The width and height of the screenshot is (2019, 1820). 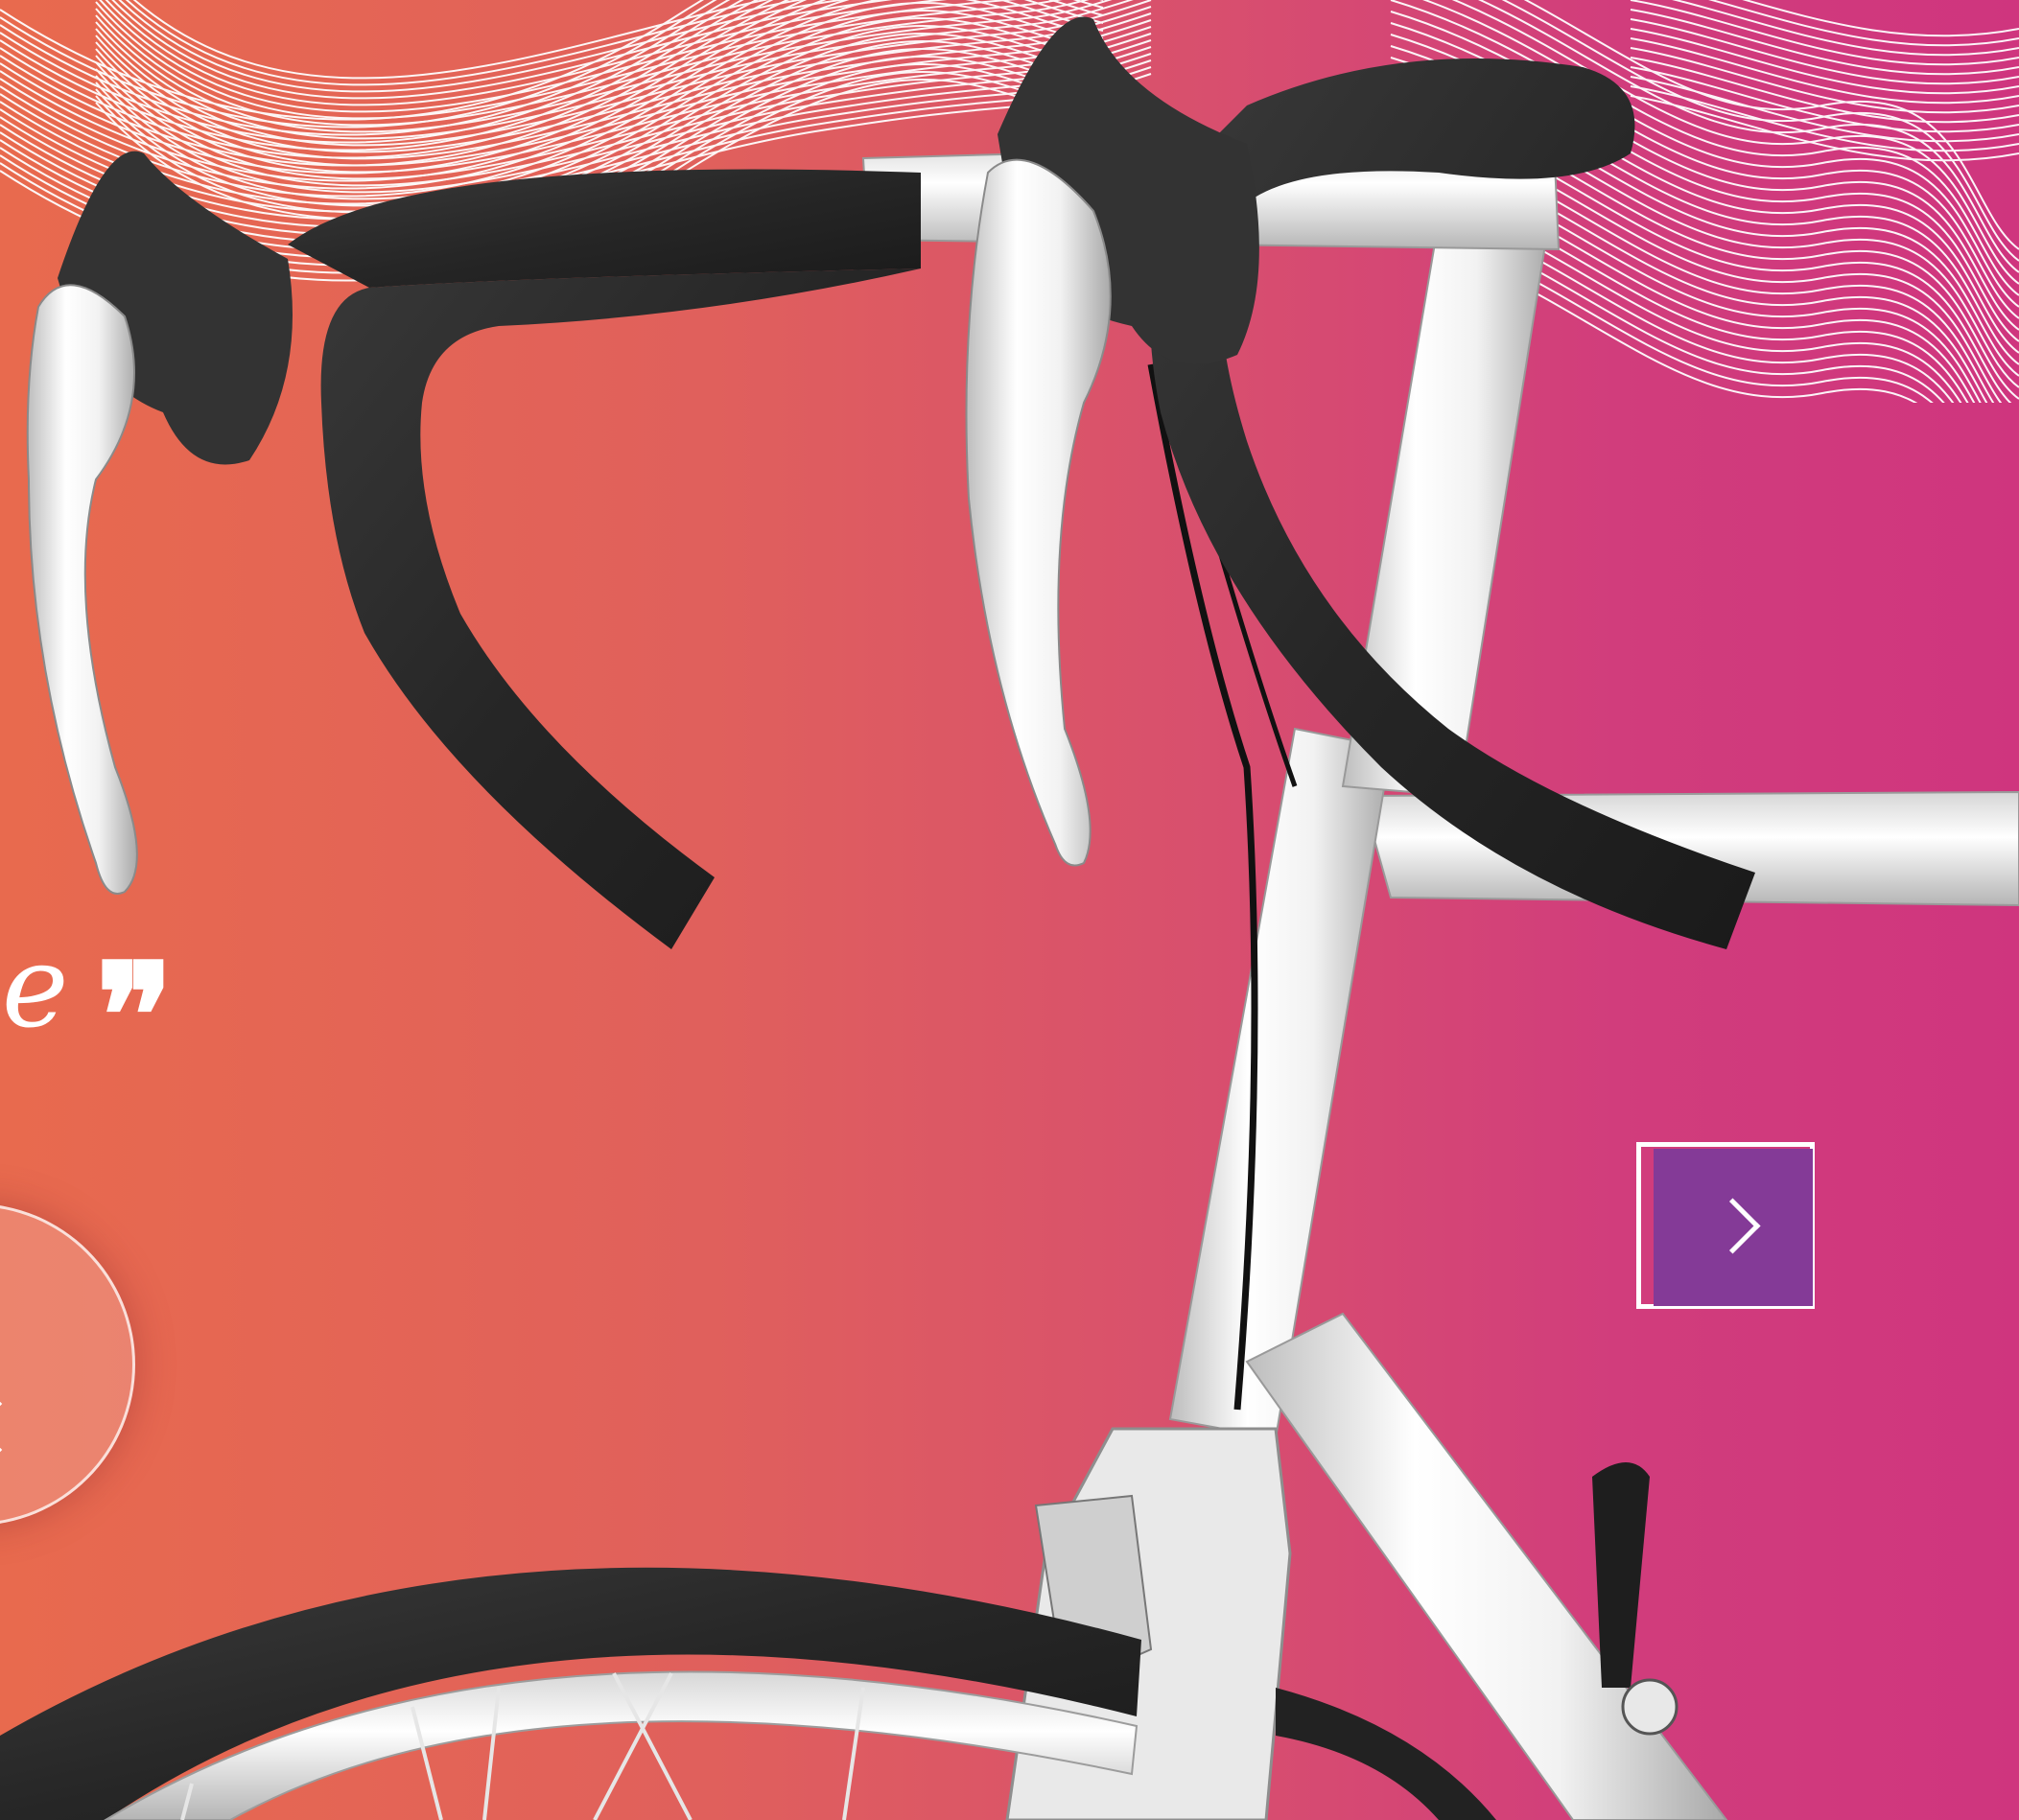 I want to click on chevron-right-icon, so click(x=1733, y=1226).